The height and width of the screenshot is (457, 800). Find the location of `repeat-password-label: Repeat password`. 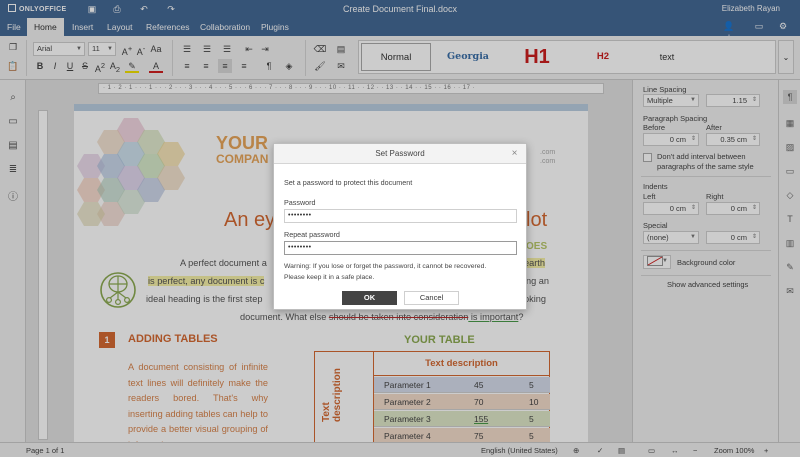

repeat-password-label: Repeat password is located at coordinates (312, 234).